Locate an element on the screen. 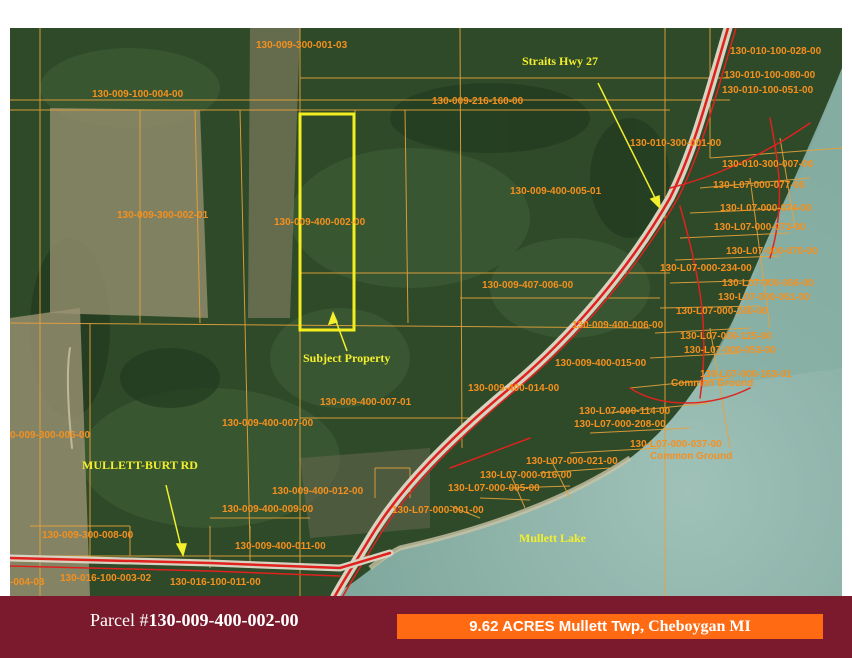 This screenshot has height=658, width=852. parcel-label: 130-009-300-001-03 is located at coordinates (302, 45).